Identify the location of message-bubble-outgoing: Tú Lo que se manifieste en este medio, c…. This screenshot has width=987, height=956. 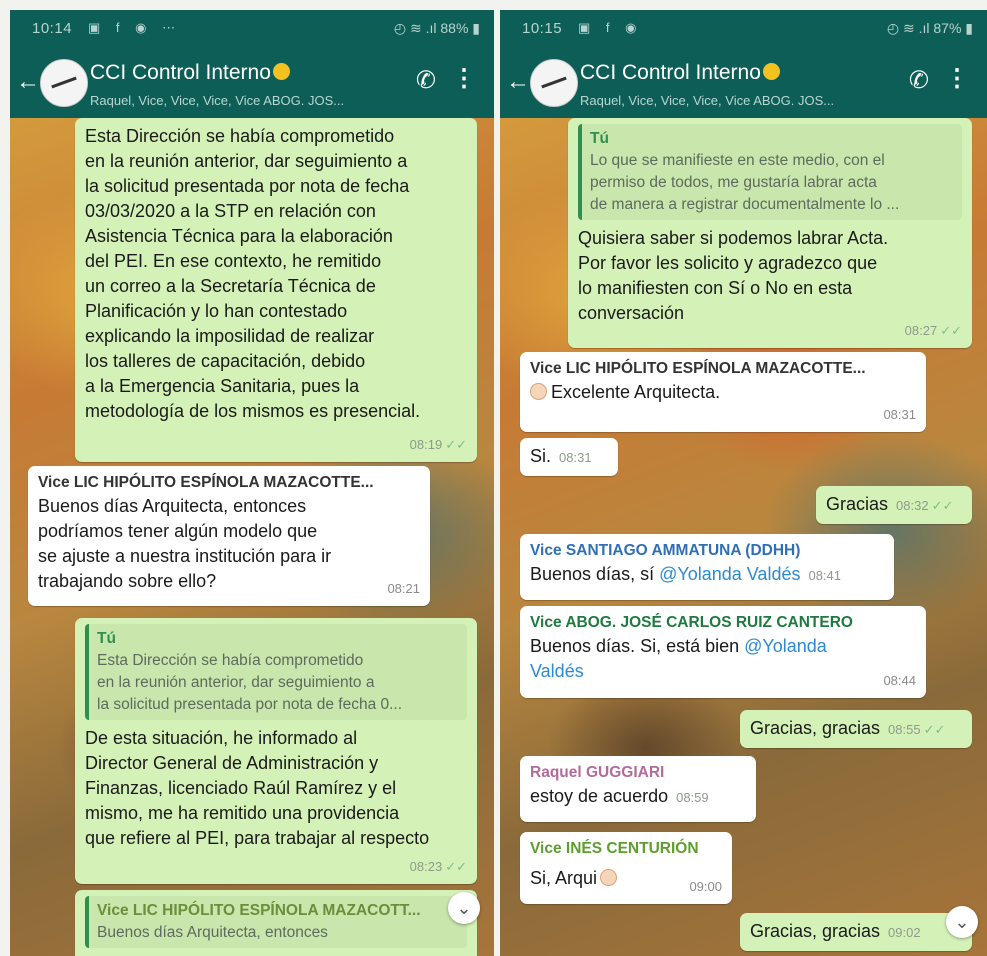
(770, 233).